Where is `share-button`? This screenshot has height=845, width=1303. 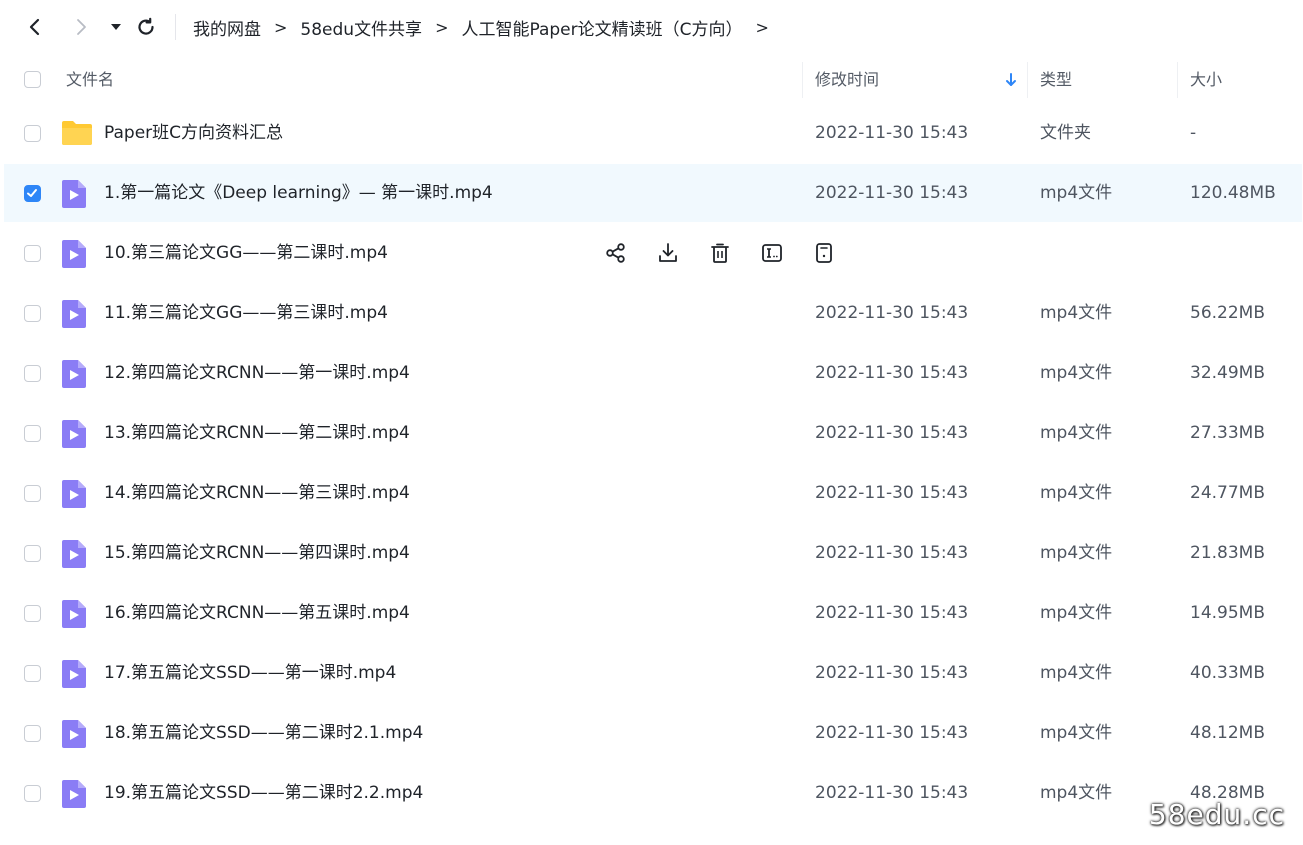
share-button is located at coordinates (616, 253).